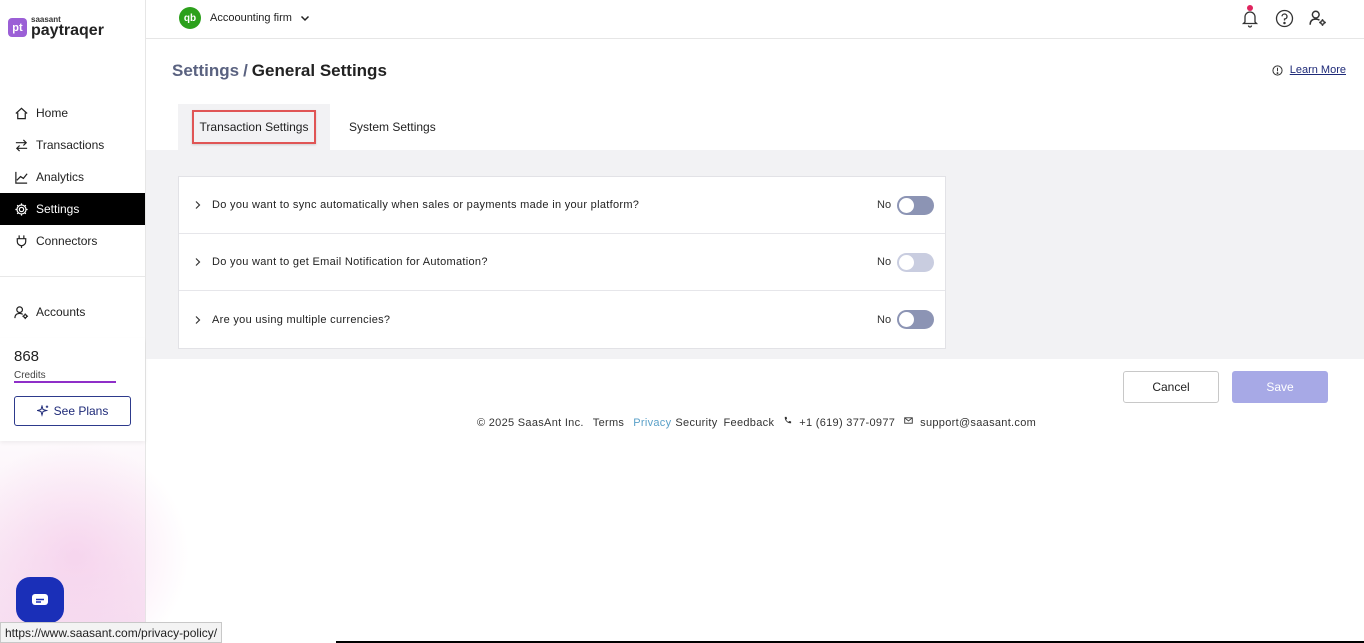  I want to click on footer-email: support@saasant.com, so click(978, 423).